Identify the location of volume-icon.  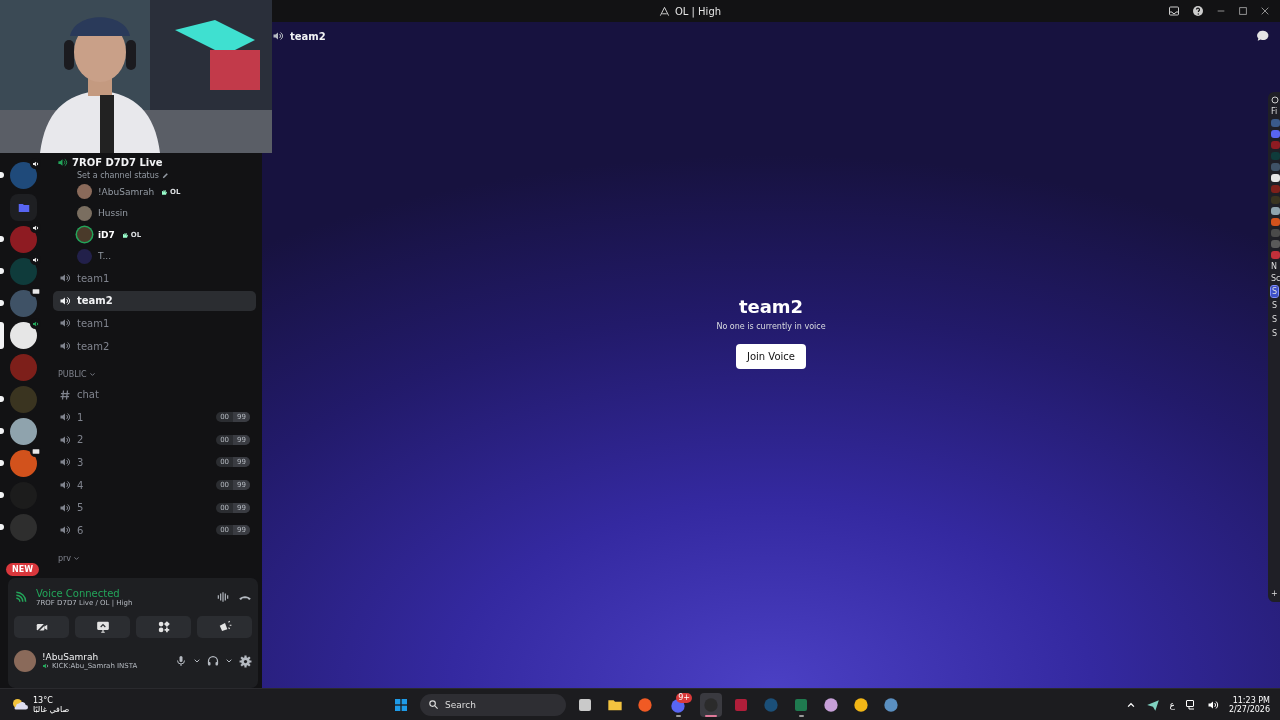
(1212, 704).